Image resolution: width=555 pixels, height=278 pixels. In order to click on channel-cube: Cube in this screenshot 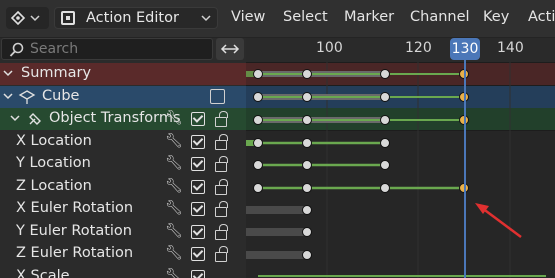, I will do `click(123, 97)`.